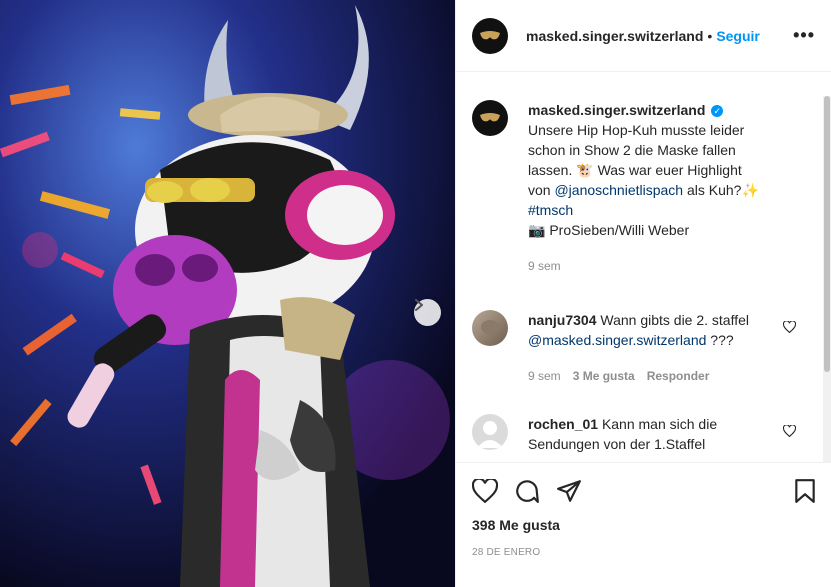 The image size is (831, 587). I want to click on caption-text-end: als Kuh?✨, so click(722, 190).